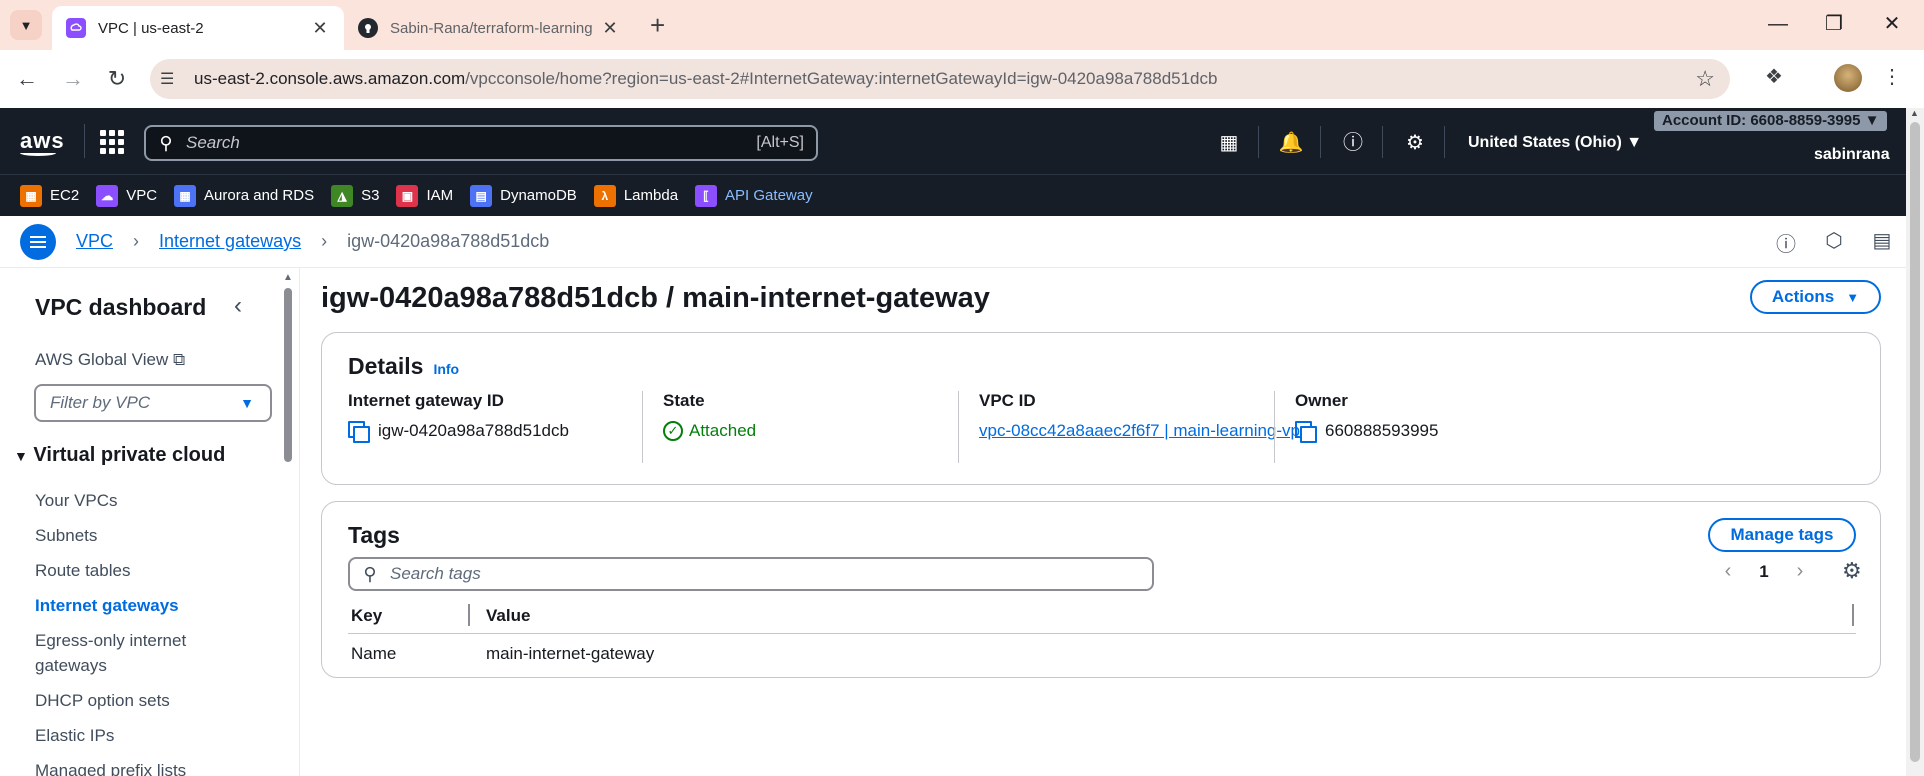 Image resolution: width=1924 pixels, height=776 pixels. I want to click on github-icon, so click(368, 28).